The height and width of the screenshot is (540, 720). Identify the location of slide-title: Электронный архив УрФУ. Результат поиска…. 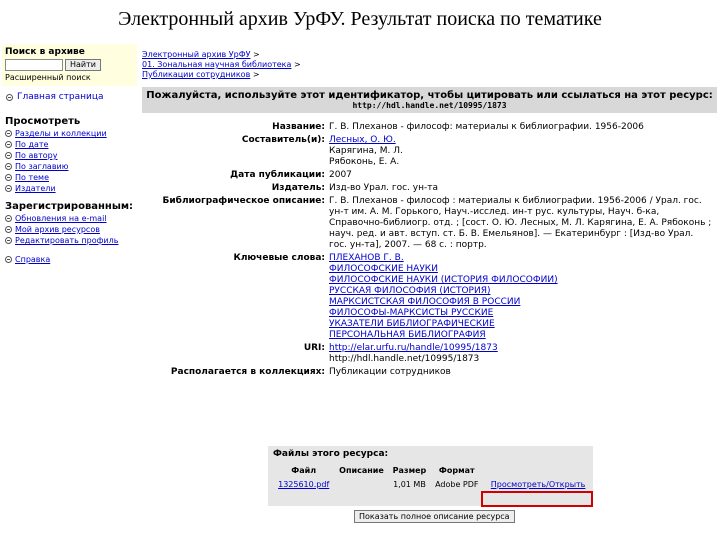
(360, 19).